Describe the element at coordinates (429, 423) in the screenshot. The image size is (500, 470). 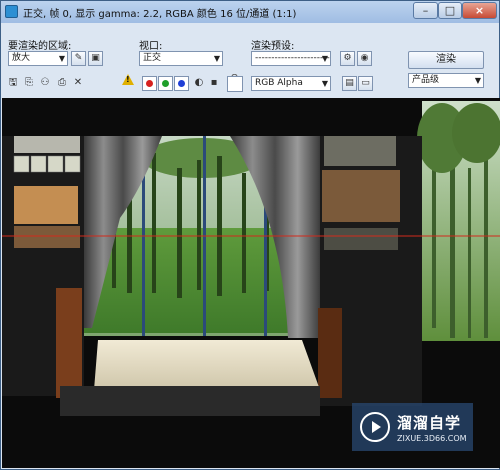
I see `watermark-title: 溜溜自学` at that location.